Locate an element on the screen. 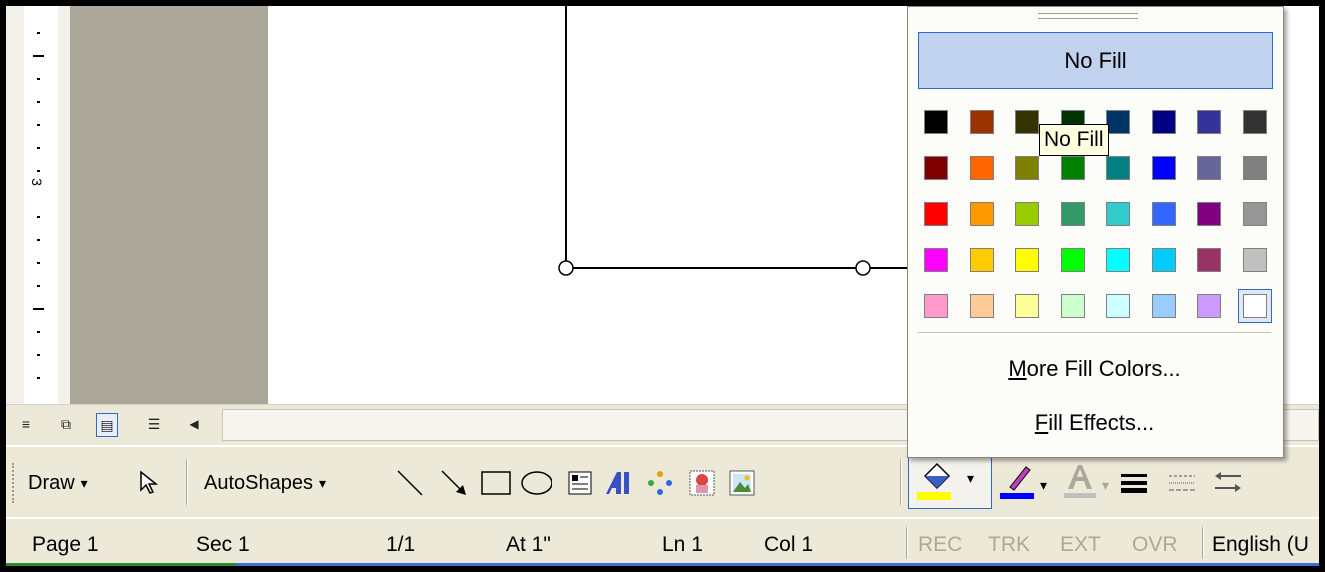  resize-handle-bottom-middle is located at coordinates (863, 268).